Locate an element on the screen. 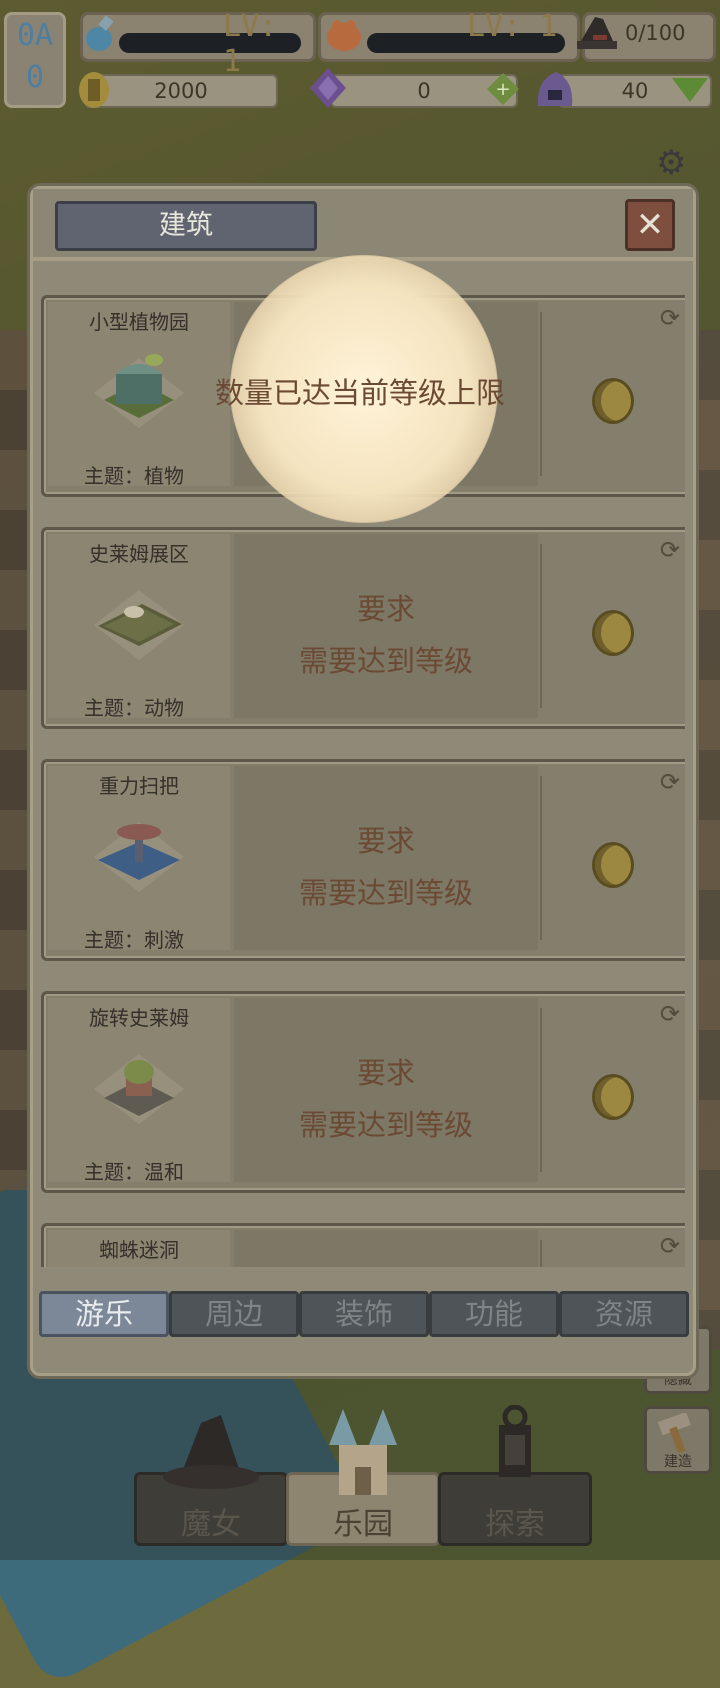 This screenshot has height=1688, width=720. build-label: 建造 is located at coordinates (678, 1462).